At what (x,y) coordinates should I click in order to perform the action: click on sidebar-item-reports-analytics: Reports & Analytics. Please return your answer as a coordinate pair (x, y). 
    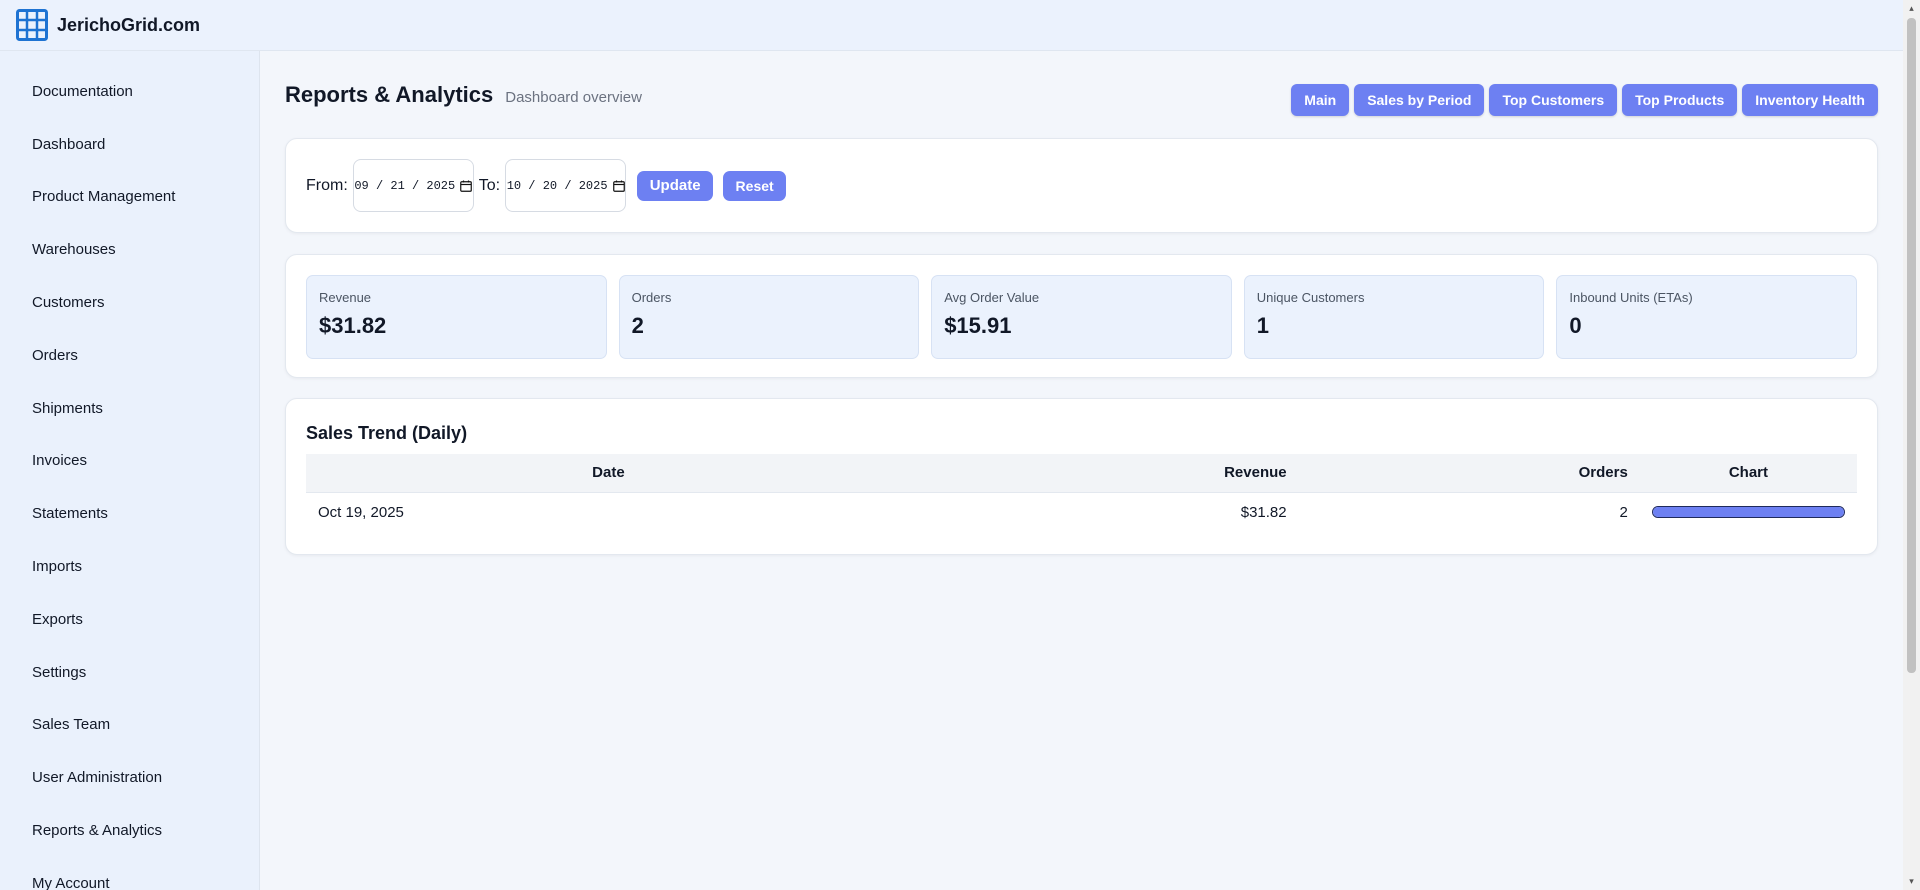
    Looking at the image, I should click on (129, 830).